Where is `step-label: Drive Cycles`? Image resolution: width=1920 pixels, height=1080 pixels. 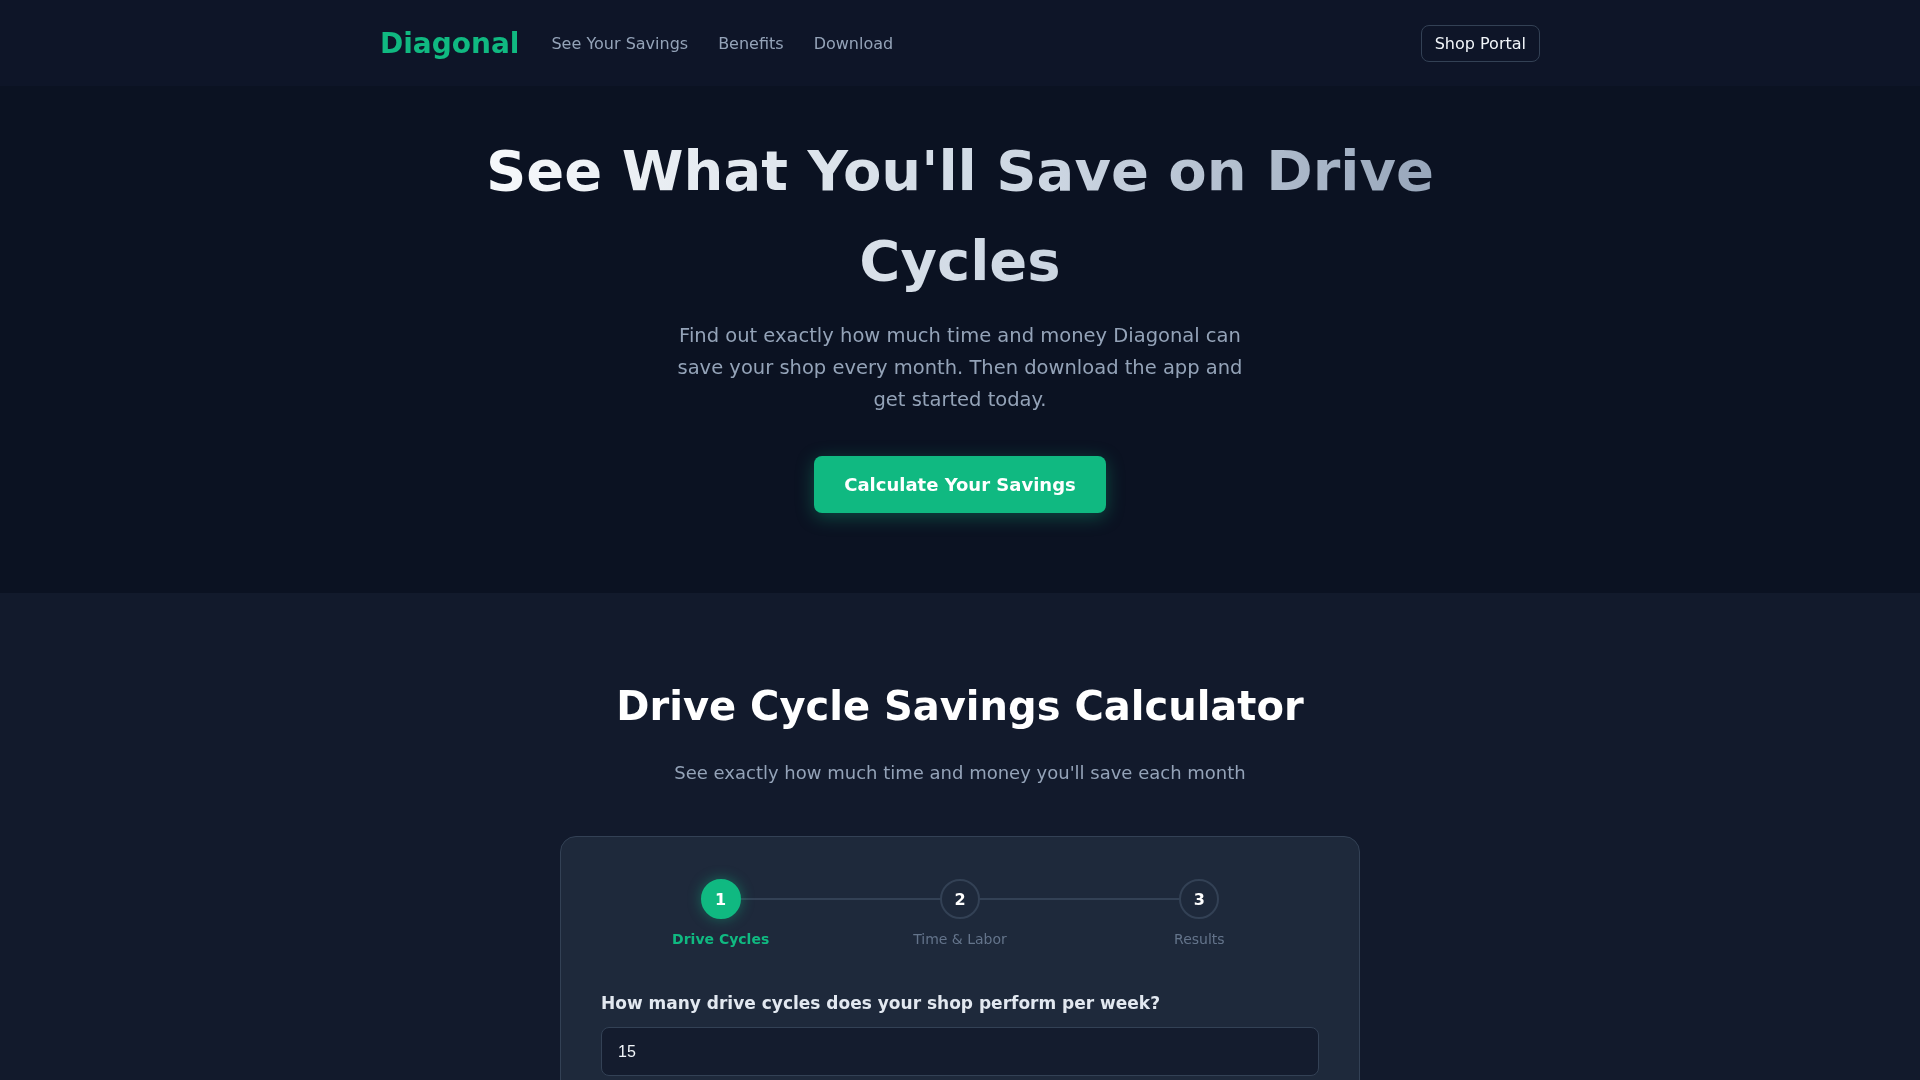 step-label: Drive Cycles is located at coordinates (721, 939).